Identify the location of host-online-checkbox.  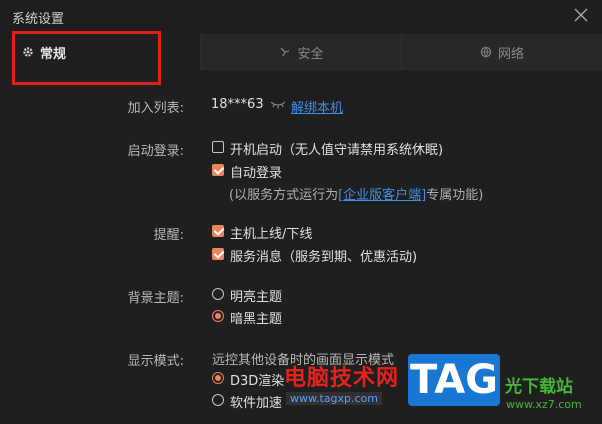
(218, 231).